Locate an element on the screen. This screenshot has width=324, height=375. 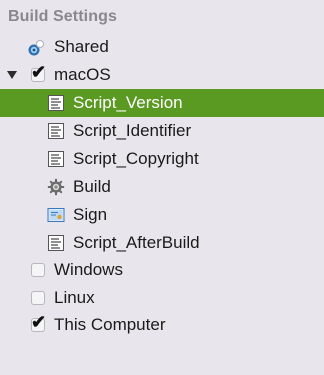
tree-item-script-copyright: Script_Copyright is located at coordinates (162, 159).